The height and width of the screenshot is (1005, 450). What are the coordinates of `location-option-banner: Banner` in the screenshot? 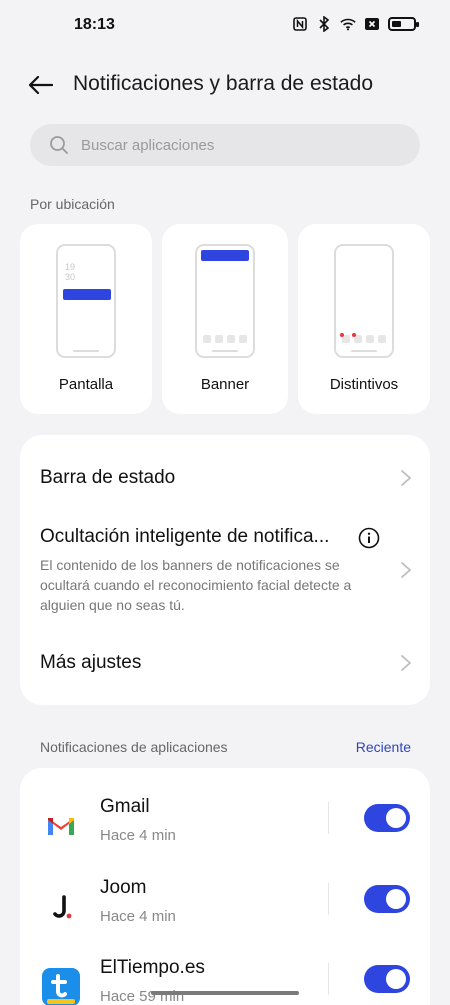 It's located at (225, 319).